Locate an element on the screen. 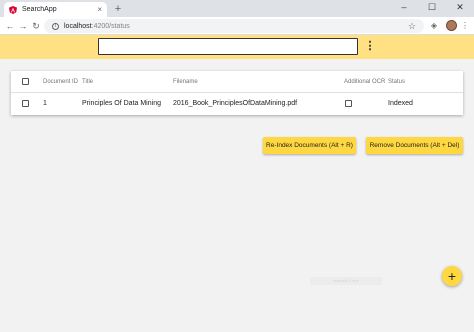 This screenshot has width=474, height=332. browser-menu-icon: ⋮ is located at coordinates (465, 26).